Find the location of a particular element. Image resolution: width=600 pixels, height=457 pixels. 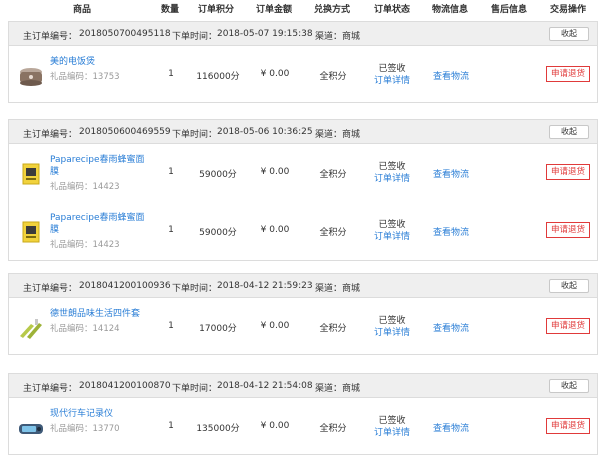

order-time: 2018-05-06 10:36:25 is located at coordinates (265, 132).